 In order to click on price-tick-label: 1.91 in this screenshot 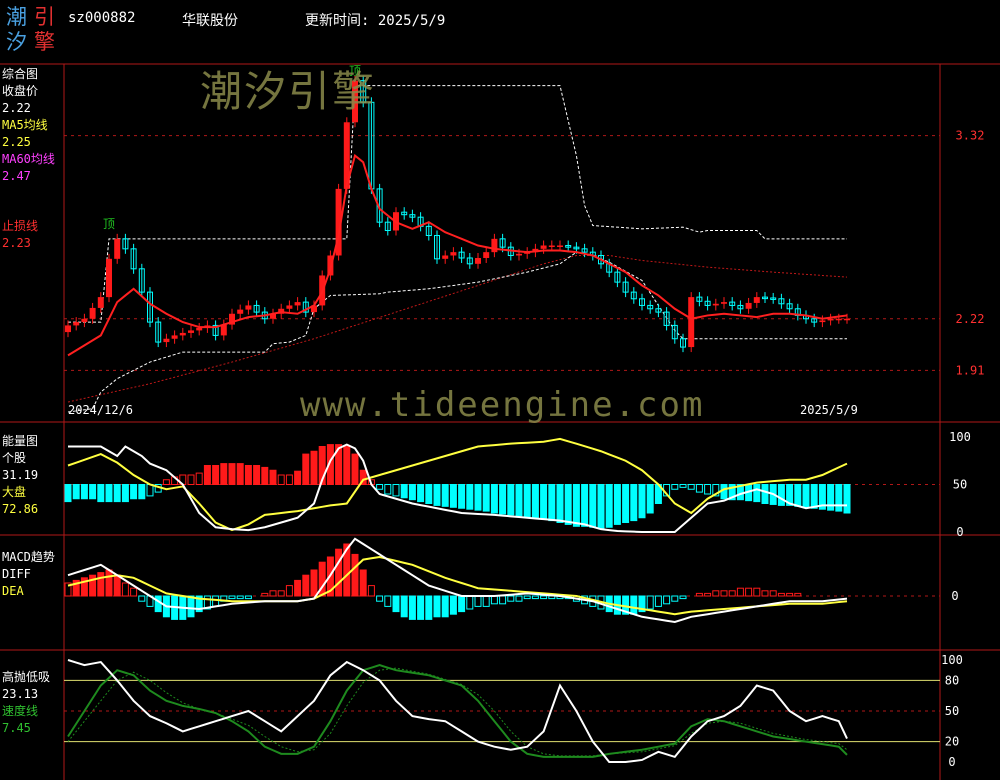, I will do `click(970, 370)`.